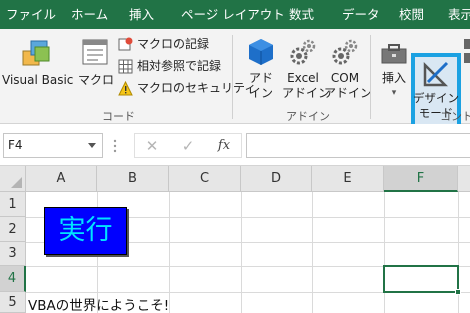  Describe the element at coordinates (394, 68) in the screenshot. I see `insert-control-button: 挿入 ▾` at that location.